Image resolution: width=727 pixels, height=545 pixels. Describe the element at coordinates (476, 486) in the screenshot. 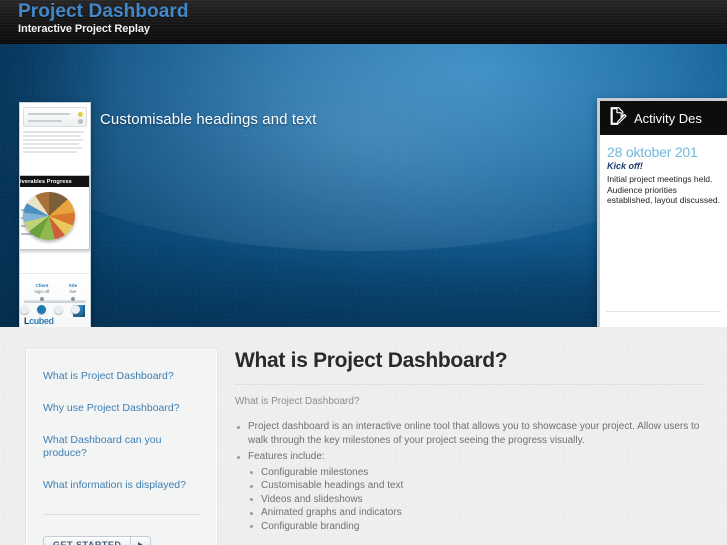

I see `list-item: Customisable headings and text` at that location.